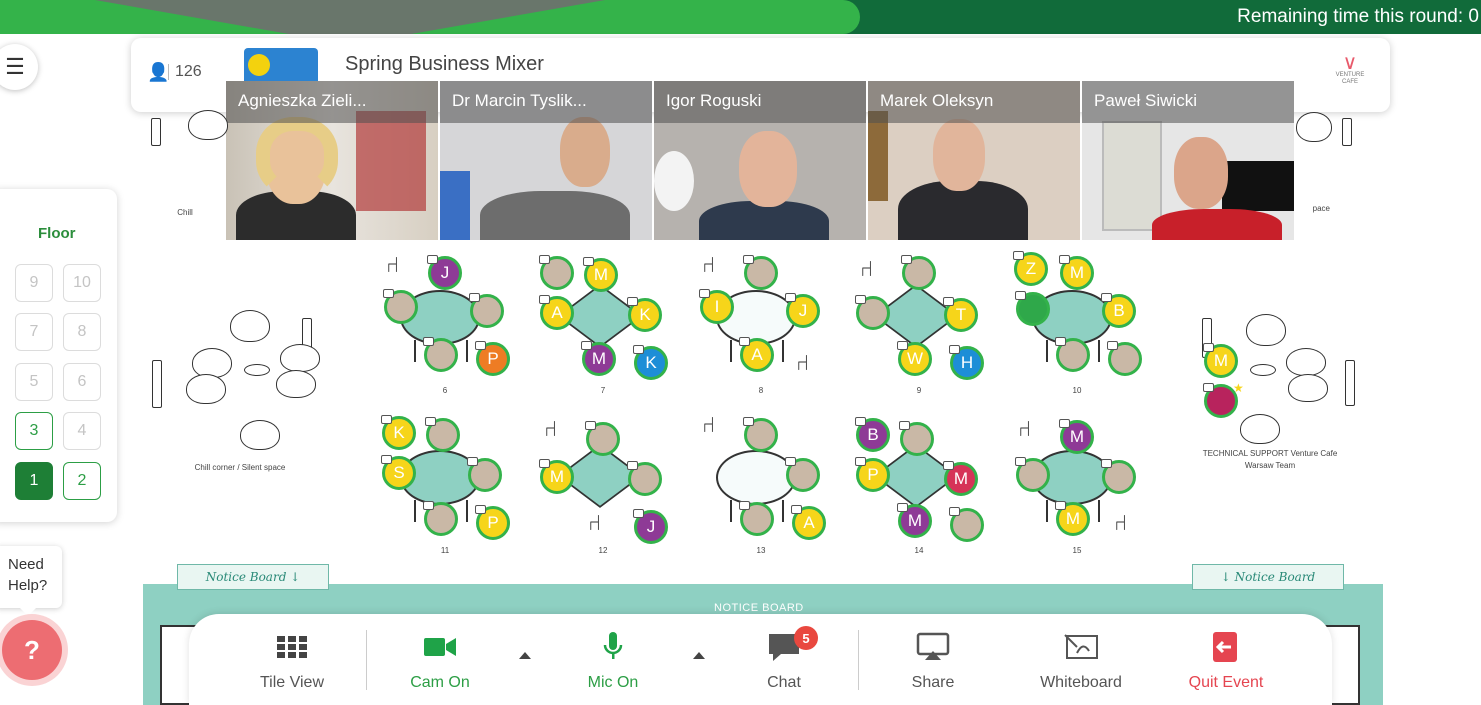  What do you see at coordinates (699, 655) in the screenshot?
I see `mic-options-caret` at bounding box center [699, 655].